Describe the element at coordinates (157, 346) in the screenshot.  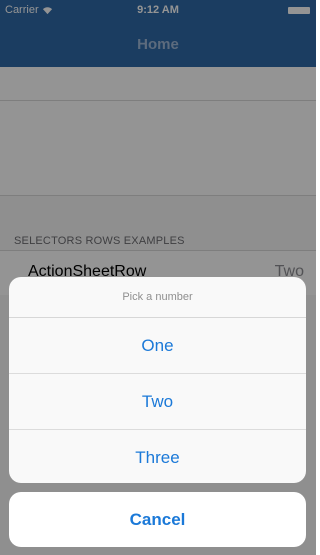
I see `option-one-button: One` at that location.